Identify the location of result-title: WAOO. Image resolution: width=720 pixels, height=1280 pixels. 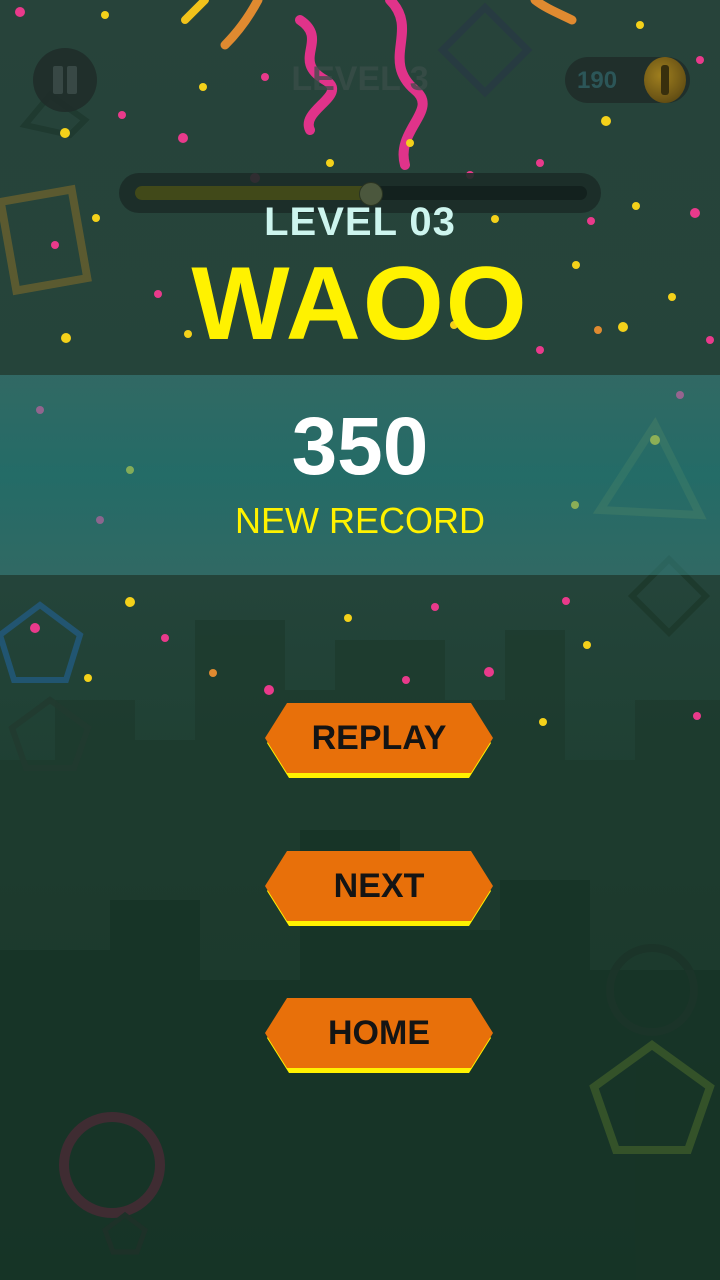
(360, 304).